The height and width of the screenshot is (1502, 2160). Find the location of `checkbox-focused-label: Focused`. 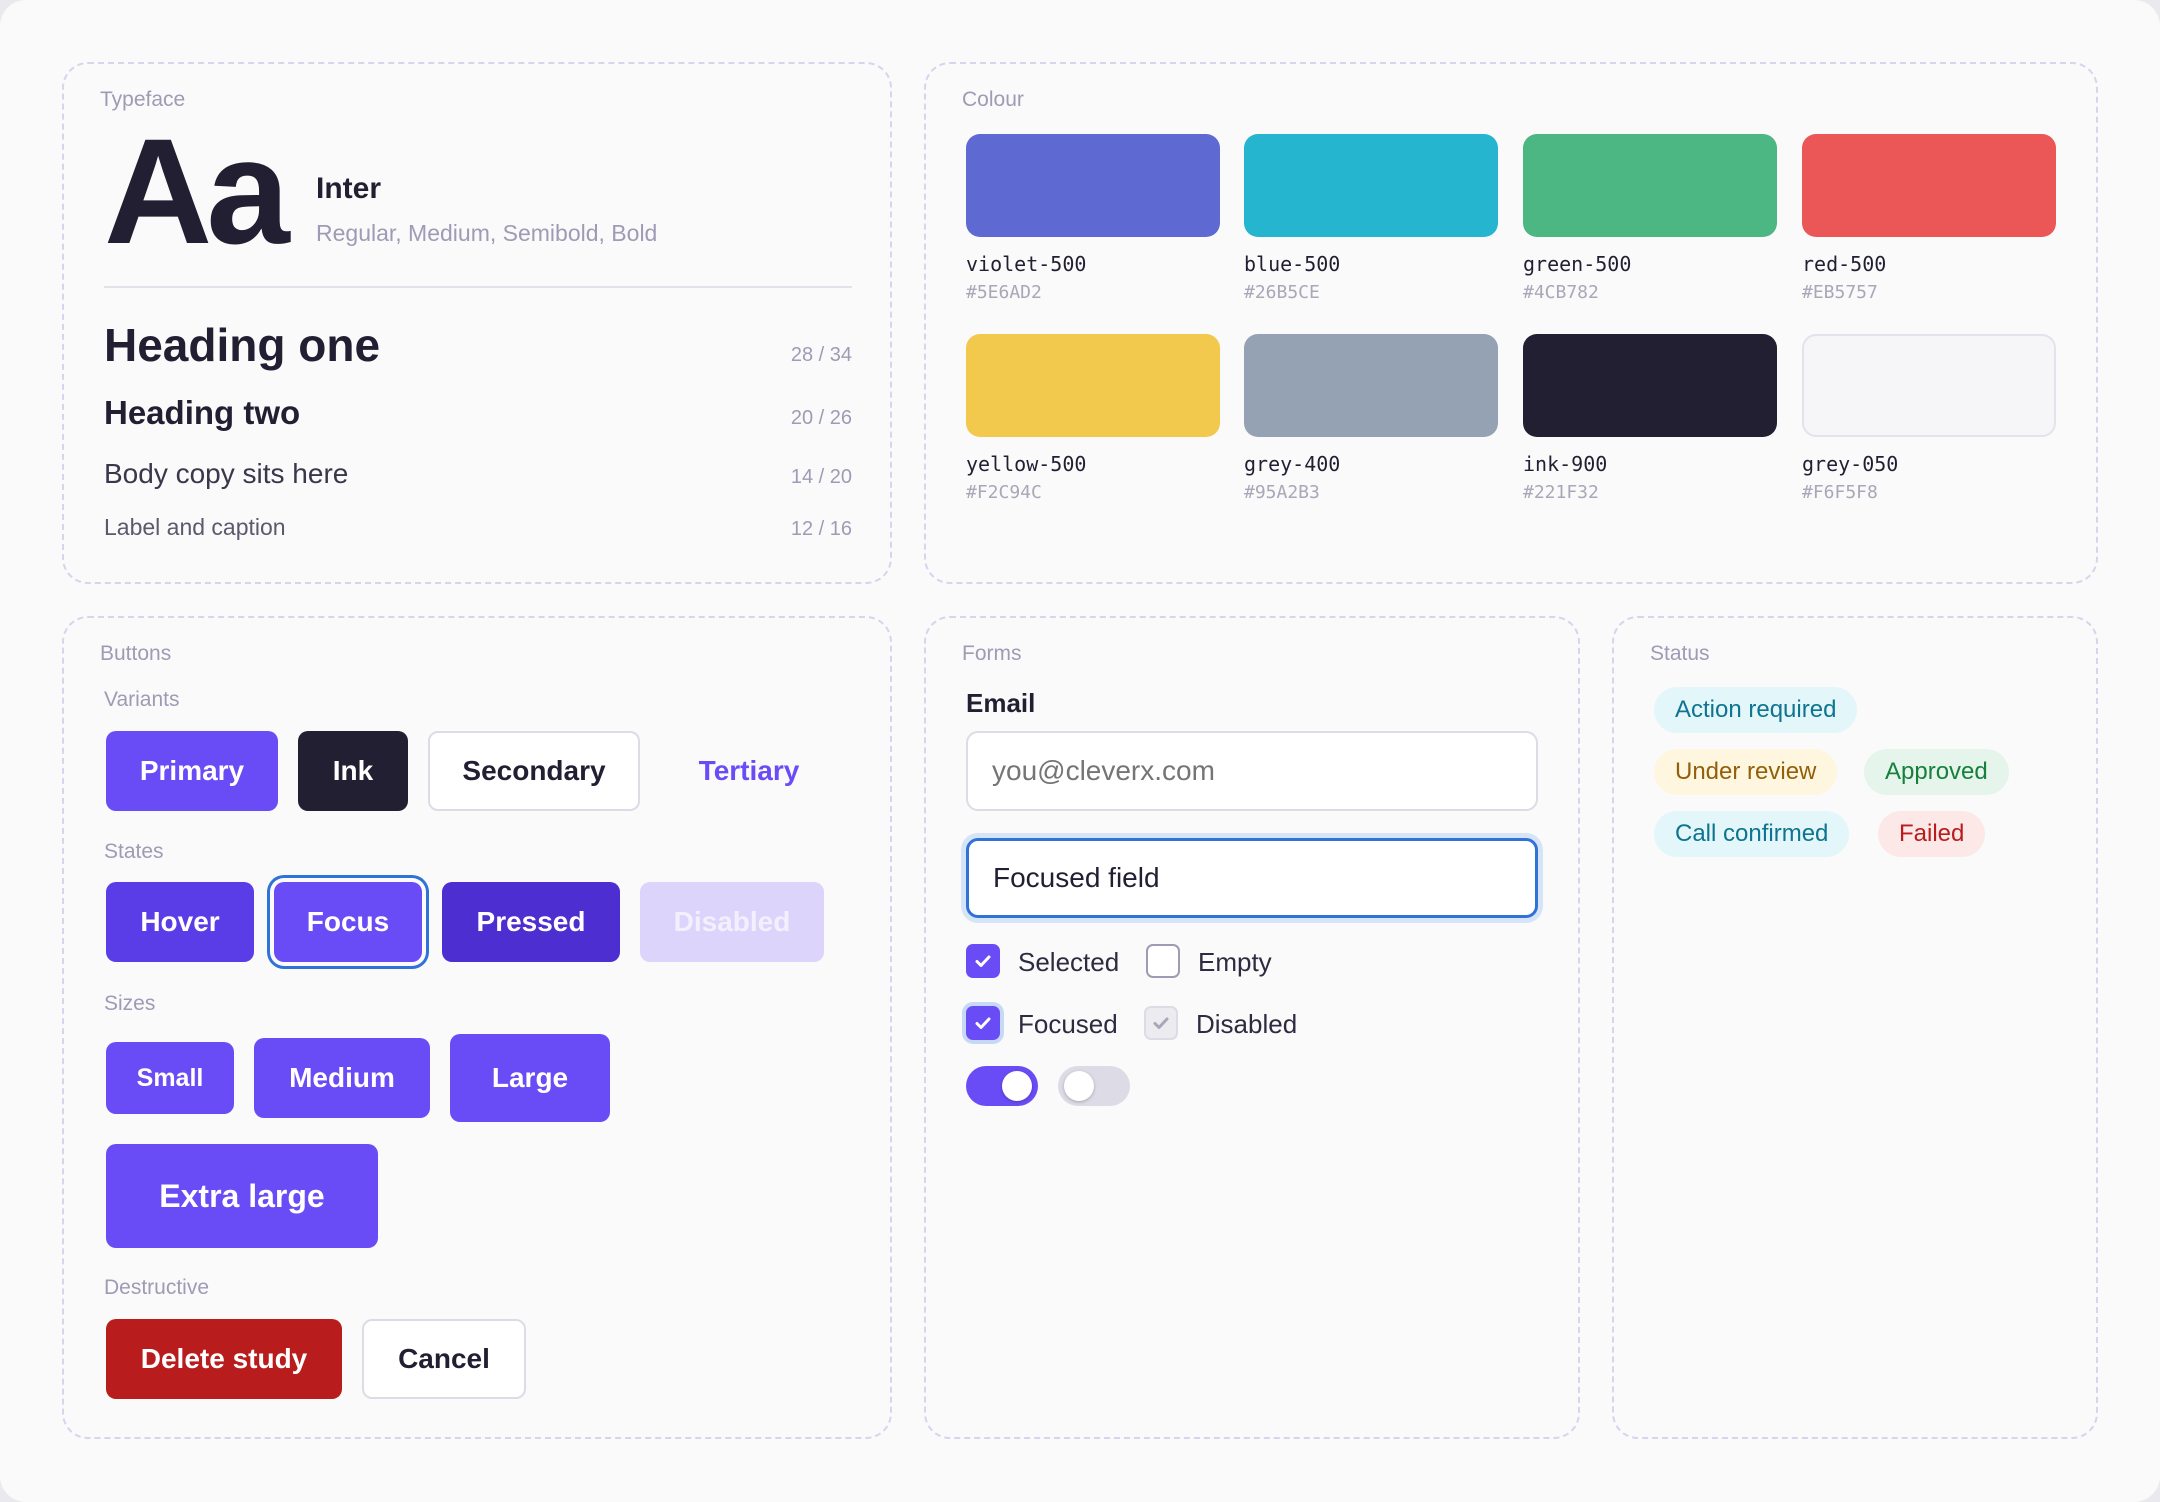

checkbox-focused-label: Focused is located at coordinates (1068, 1024).